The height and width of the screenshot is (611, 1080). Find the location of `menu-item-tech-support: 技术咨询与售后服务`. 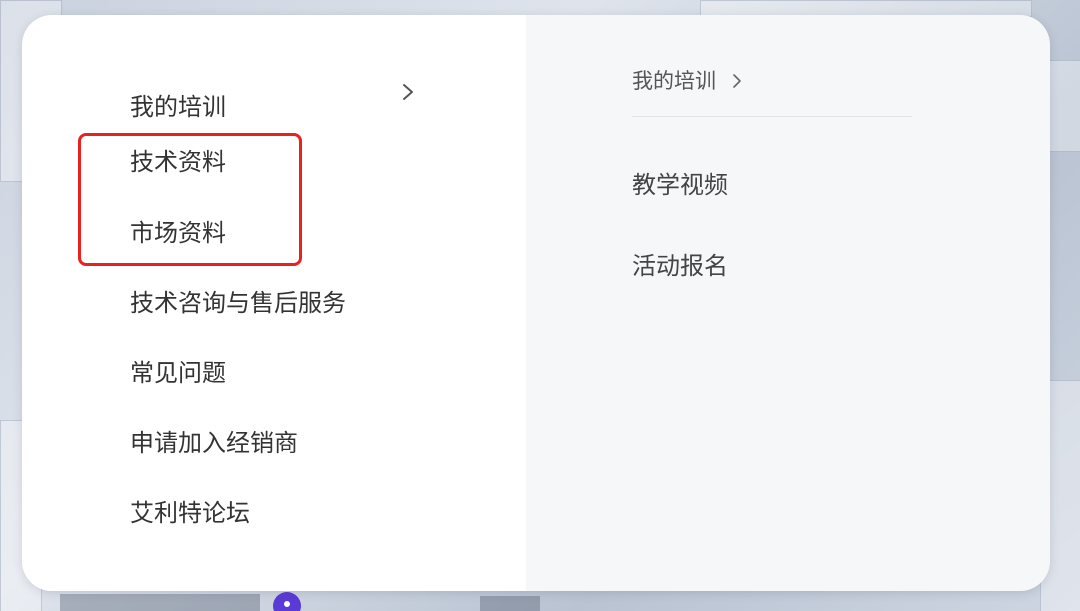

menu-item-tech-support: 技术咨询与售后服务 is located at coordinates (238, 303).